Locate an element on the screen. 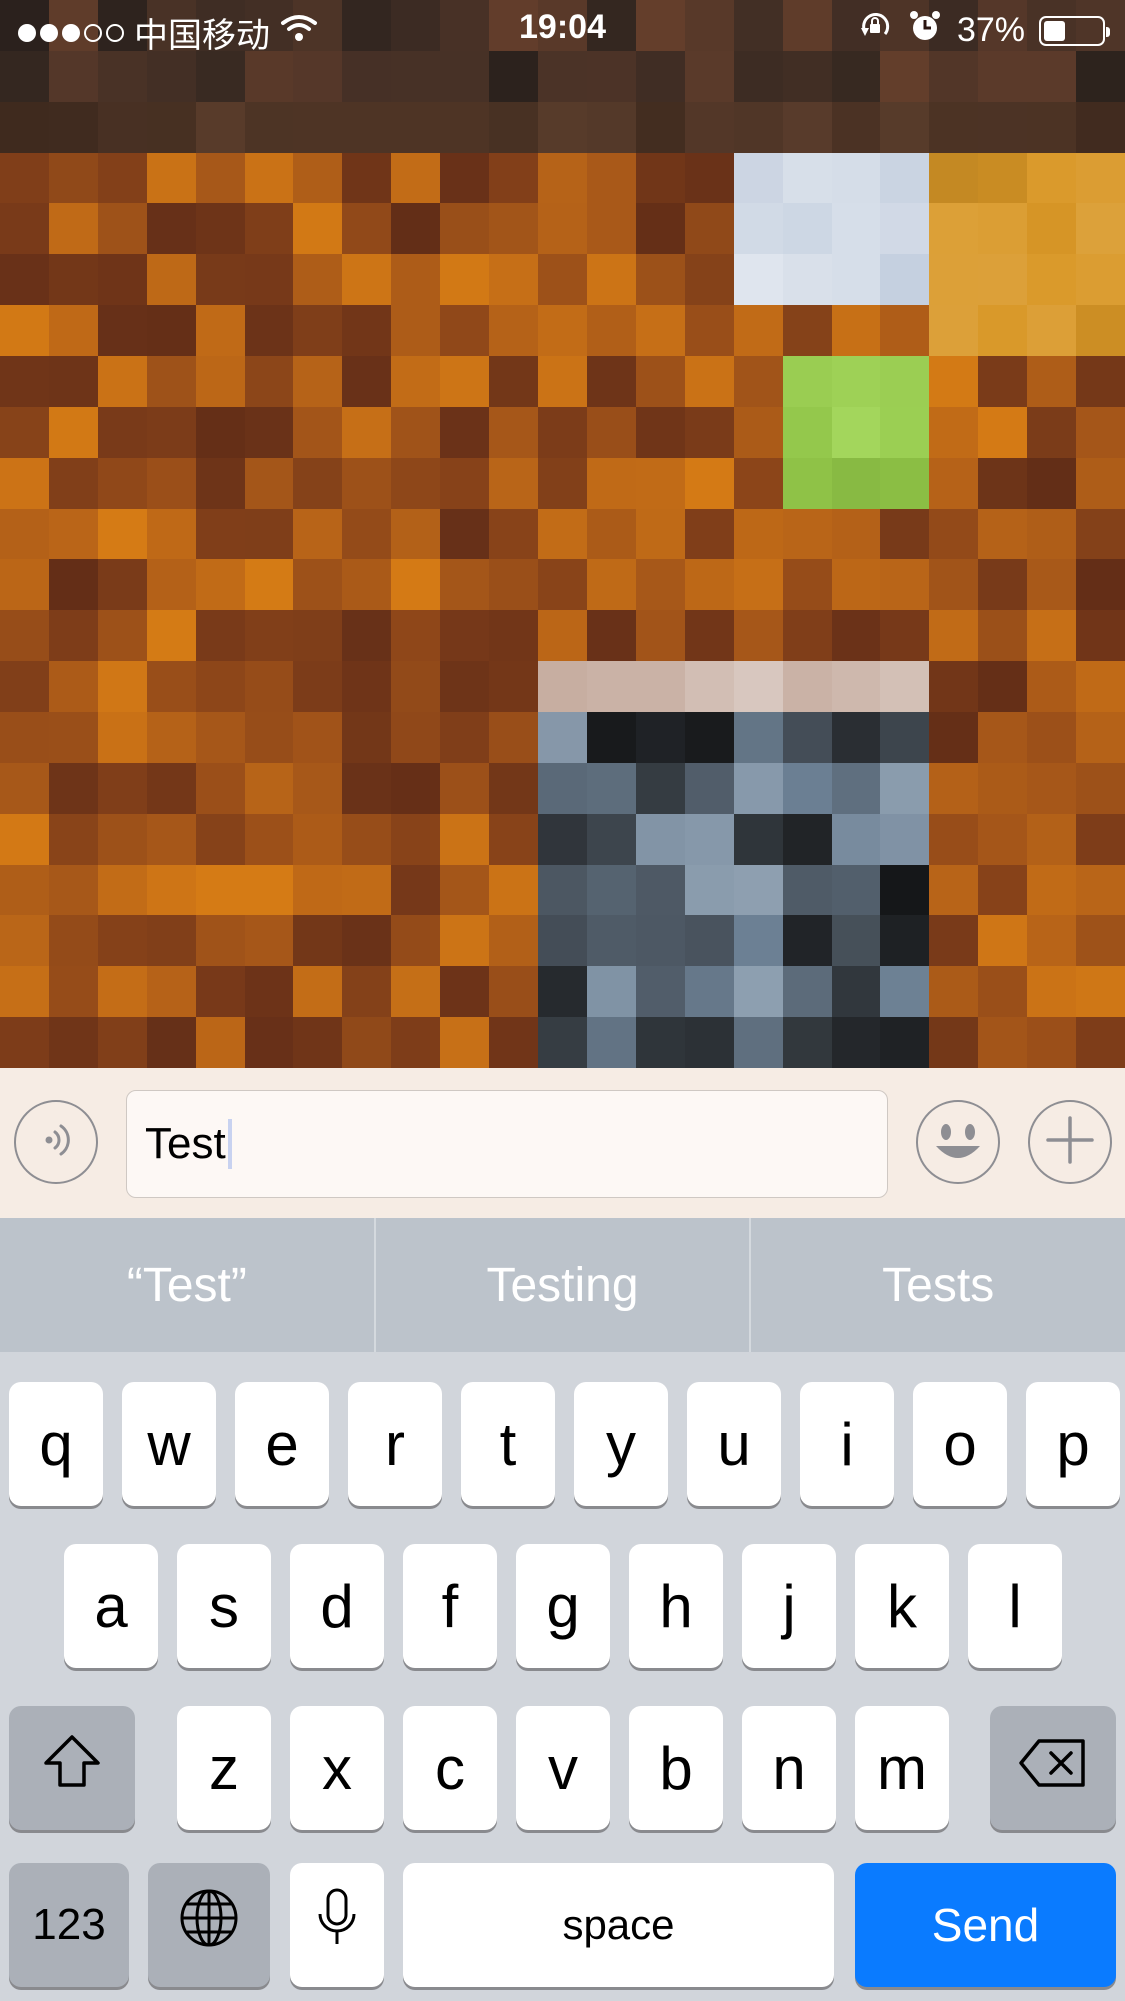 The height and width of the screenshot is (2001, 1125). key-x: x is located at coordinates (337, 1768).